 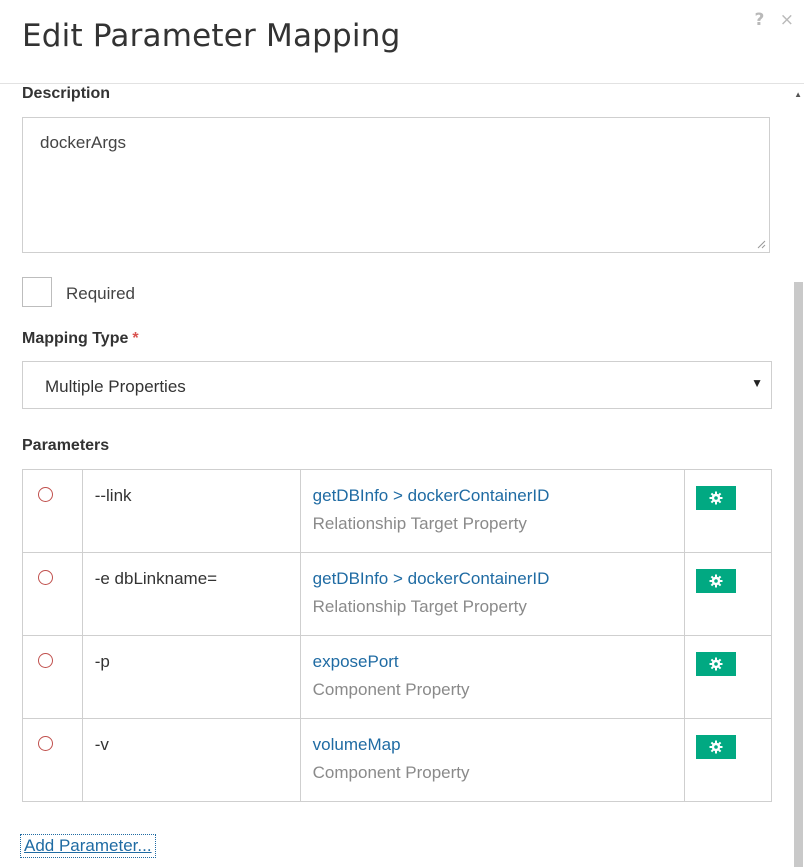 What do you see at coordinates (492, 677) in the screenshot?
I see `table-cell: exposePort Component Property` at bounding box center [492, 677].